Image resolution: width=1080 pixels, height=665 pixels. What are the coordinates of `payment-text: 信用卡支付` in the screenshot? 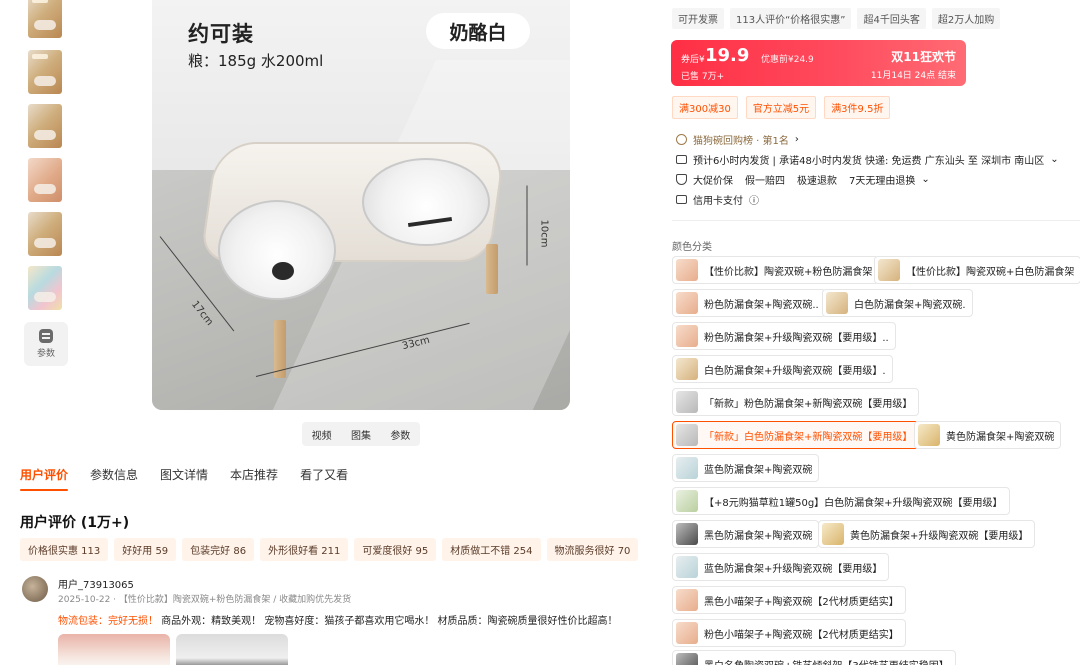 It's located at (718, 201).